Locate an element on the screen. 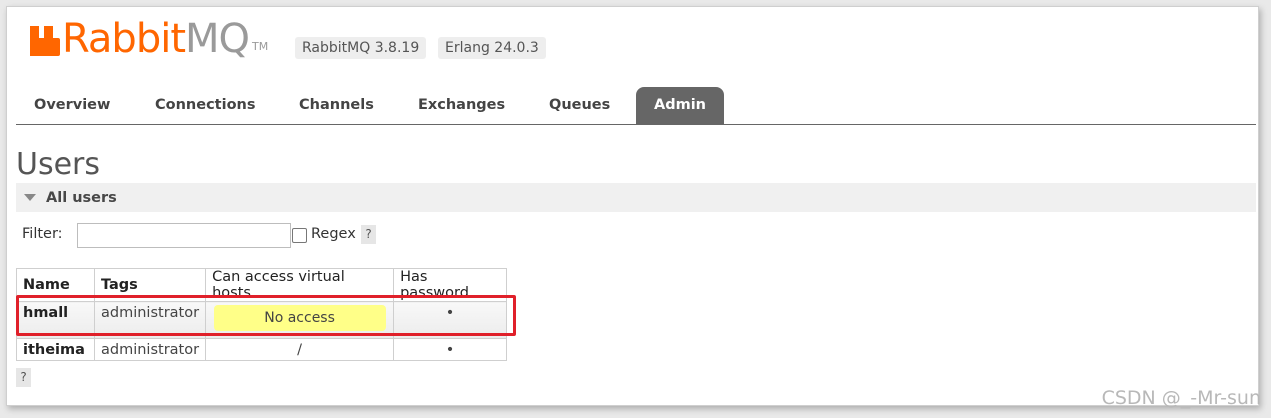 The image size is (1271, 418). tab-admin: Admin is located at coordinates (680, 105).